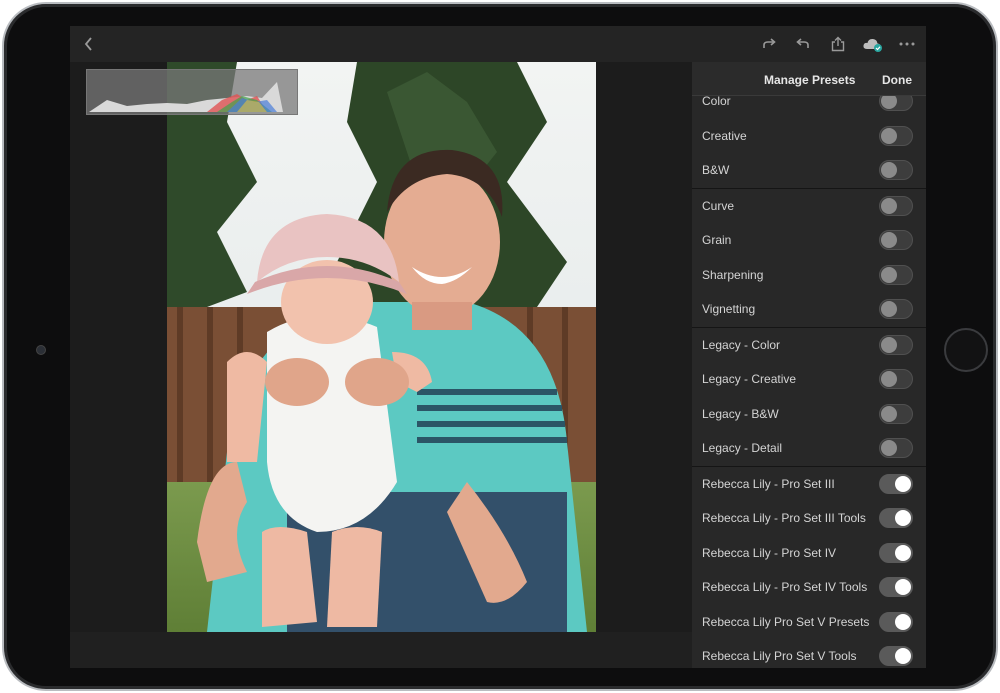  What do you see at coordinates (809, 206) in the screenshot?
I see `preset-row: Curve` at bounding box center [809, 206].